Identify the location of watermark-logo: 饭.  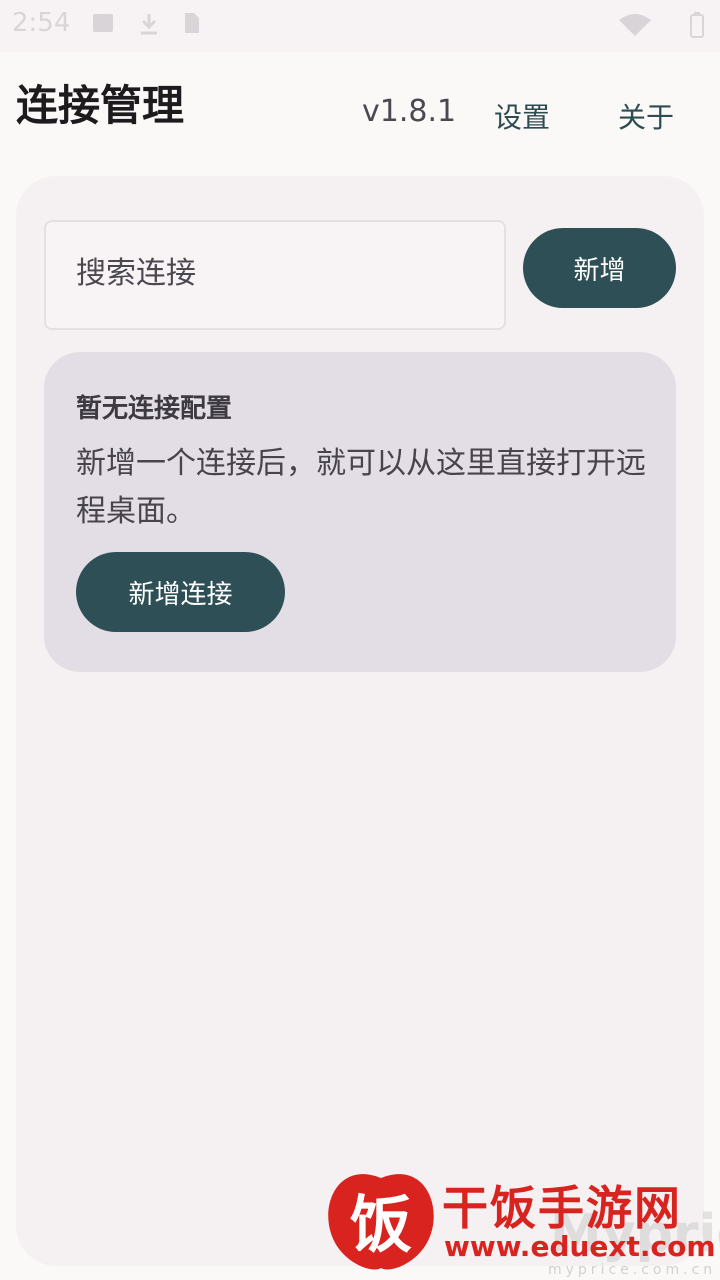
(381, 1222).